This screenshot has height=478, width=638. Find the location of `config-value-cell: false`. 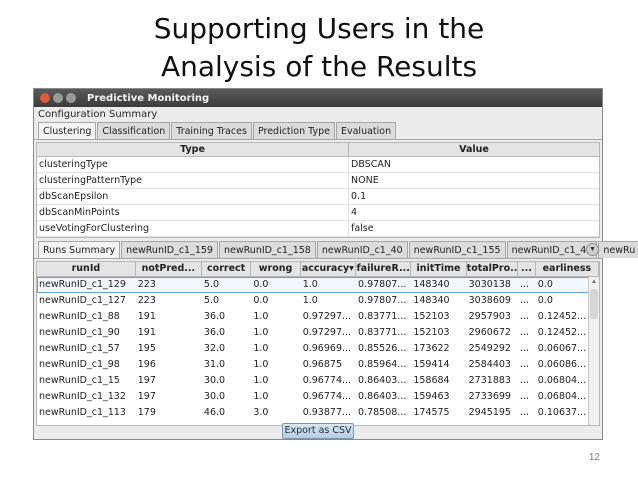

config-value-cell: false is located at coordinates (362, 228).